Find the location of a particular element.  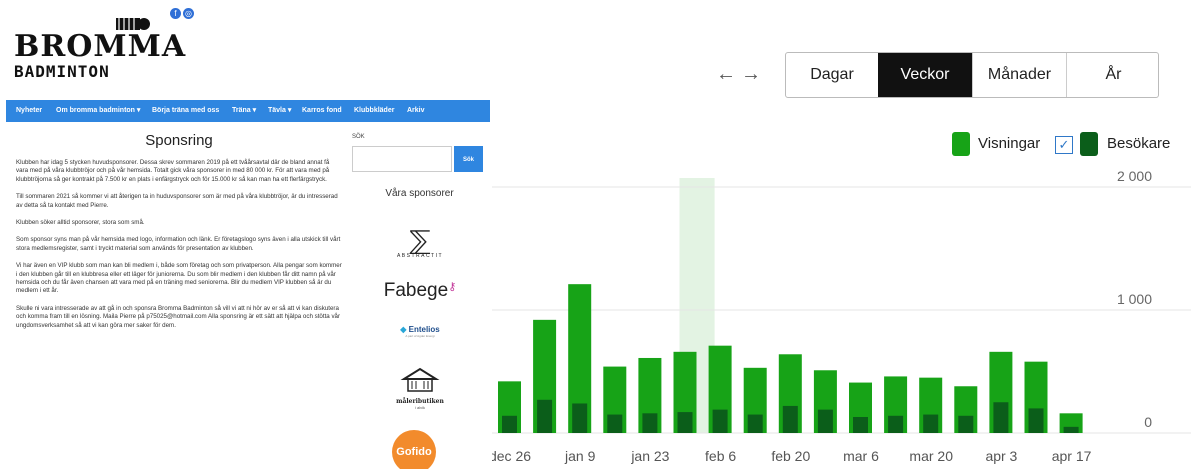

x-tick-label: apr 3 is located at coordinates (1001, 456).